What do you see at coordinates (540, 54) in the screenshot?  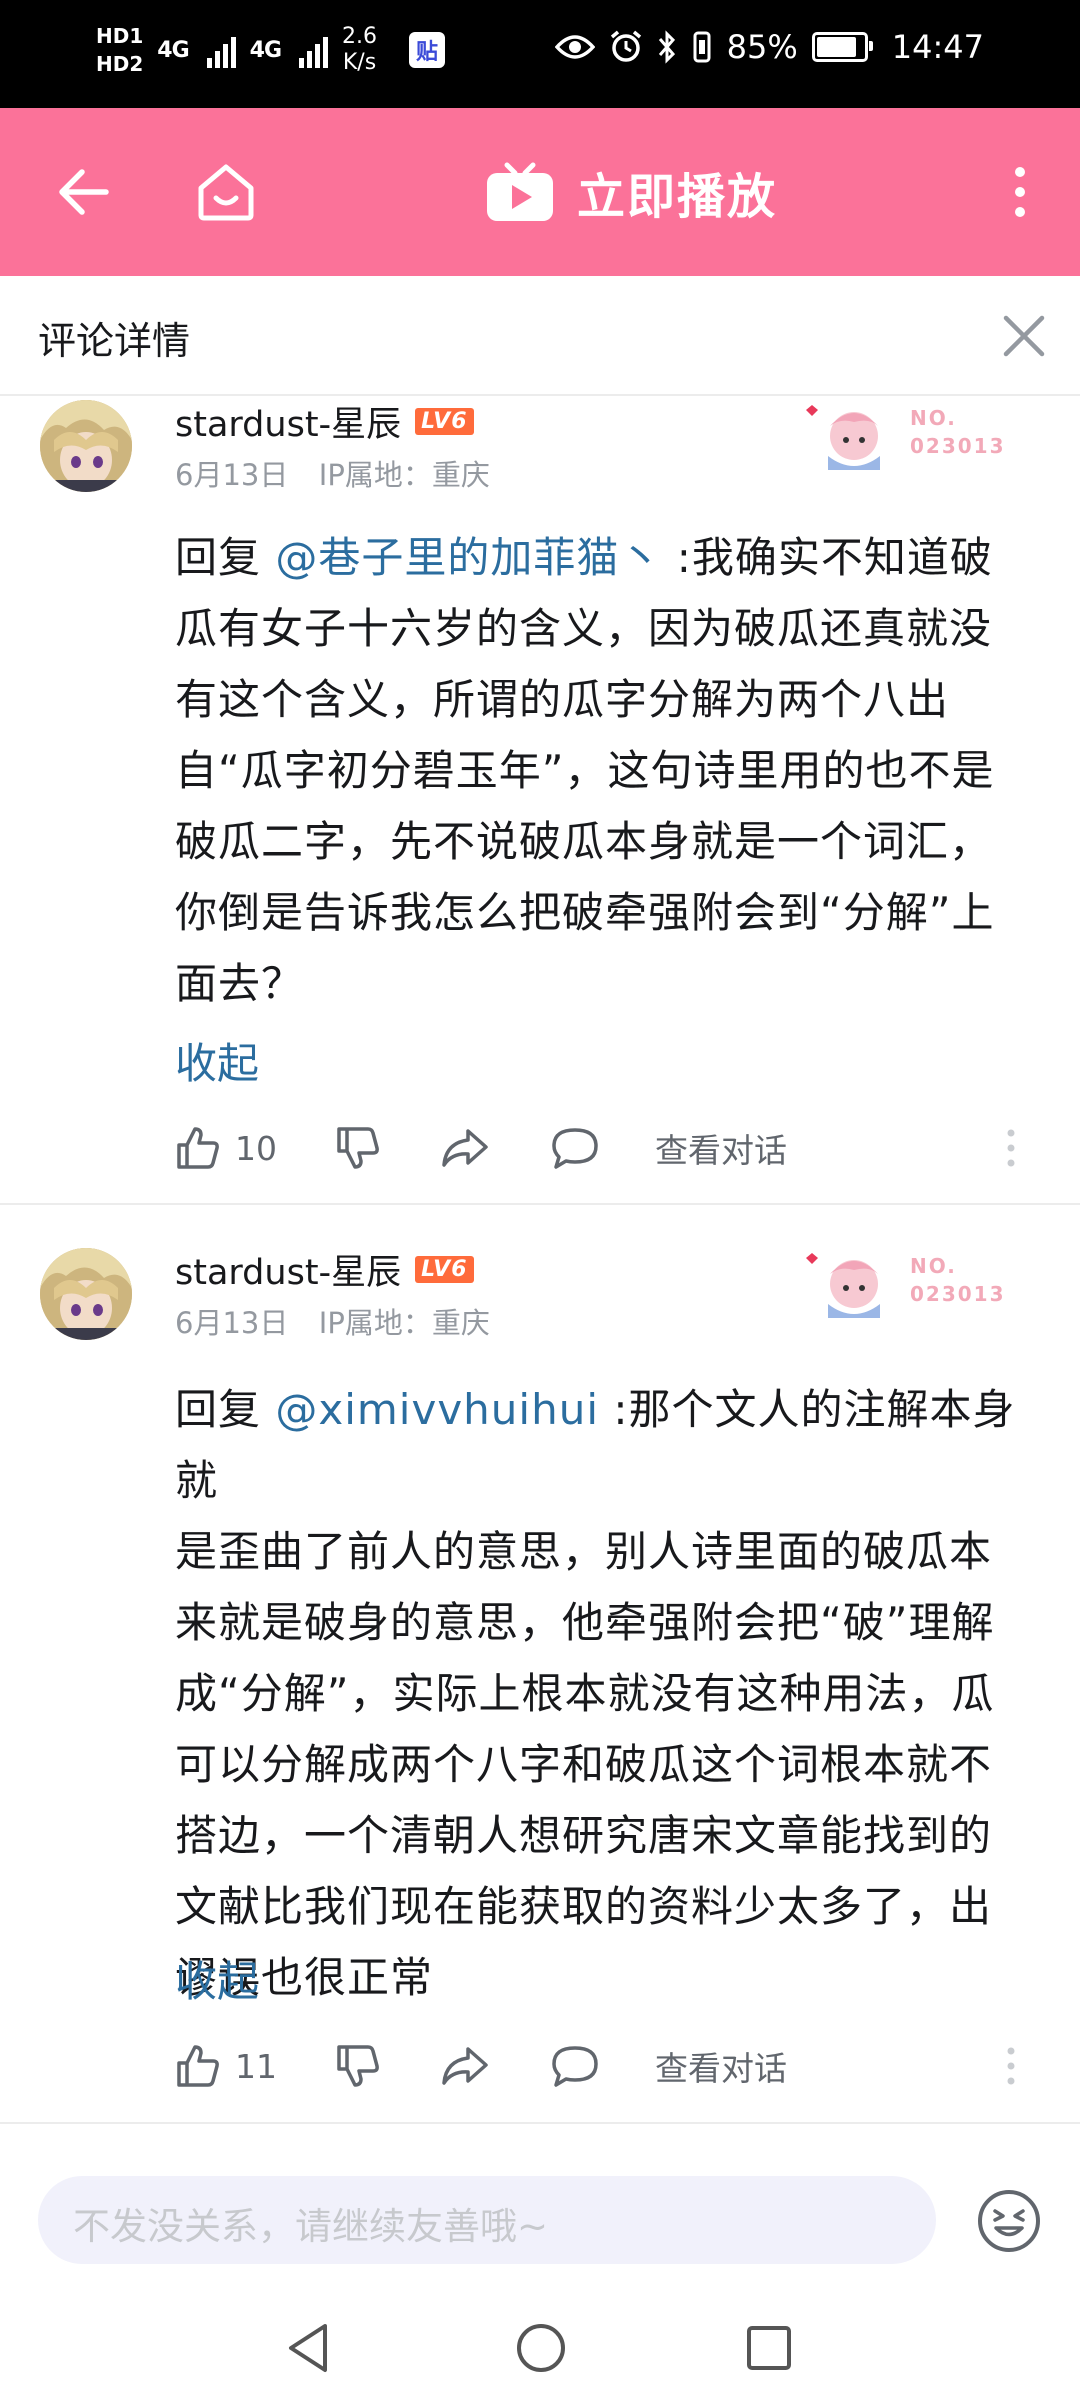 I see `status-bar: HD1 HD2 4G 4G 2.6 K/s 贴 85% 14:47` at bounding box center [540, 54].